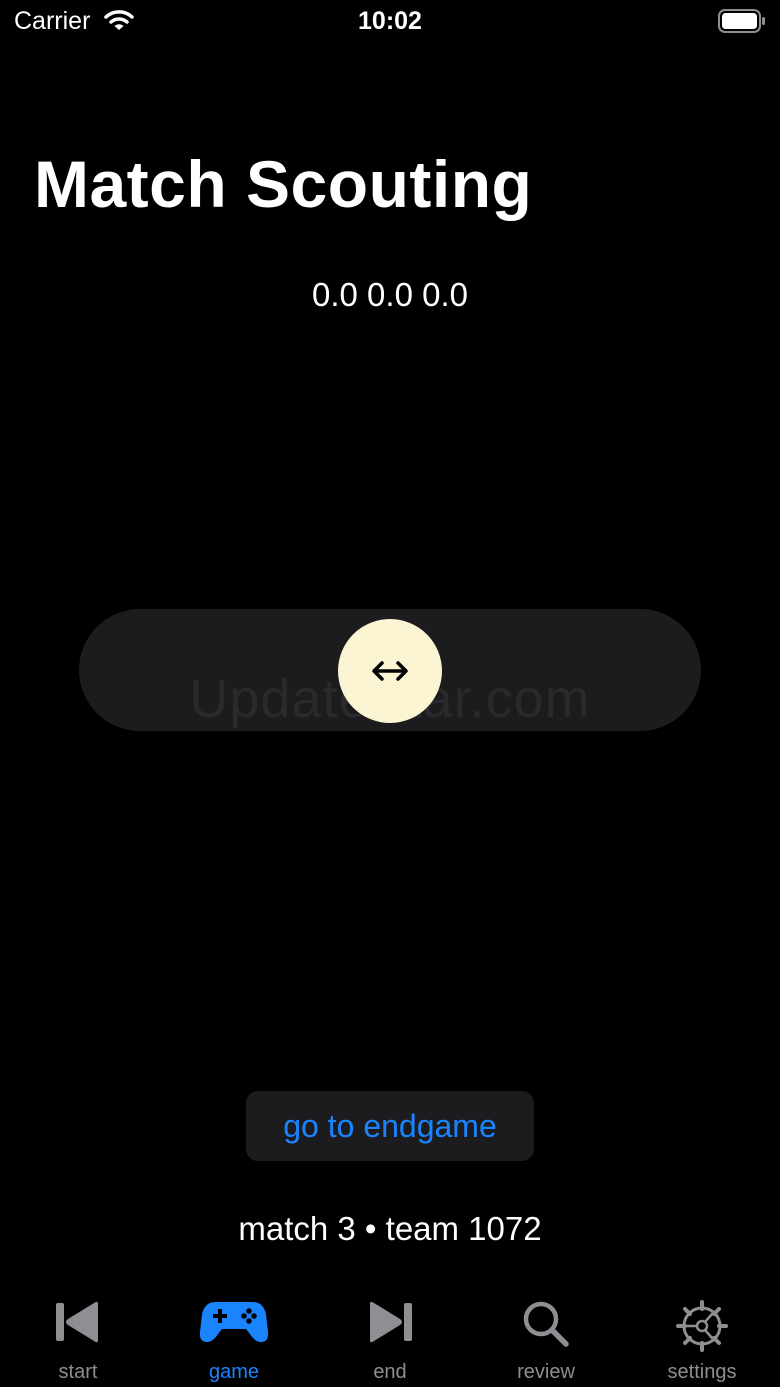  I want to click on tab-label: end, so click(390, 1372).